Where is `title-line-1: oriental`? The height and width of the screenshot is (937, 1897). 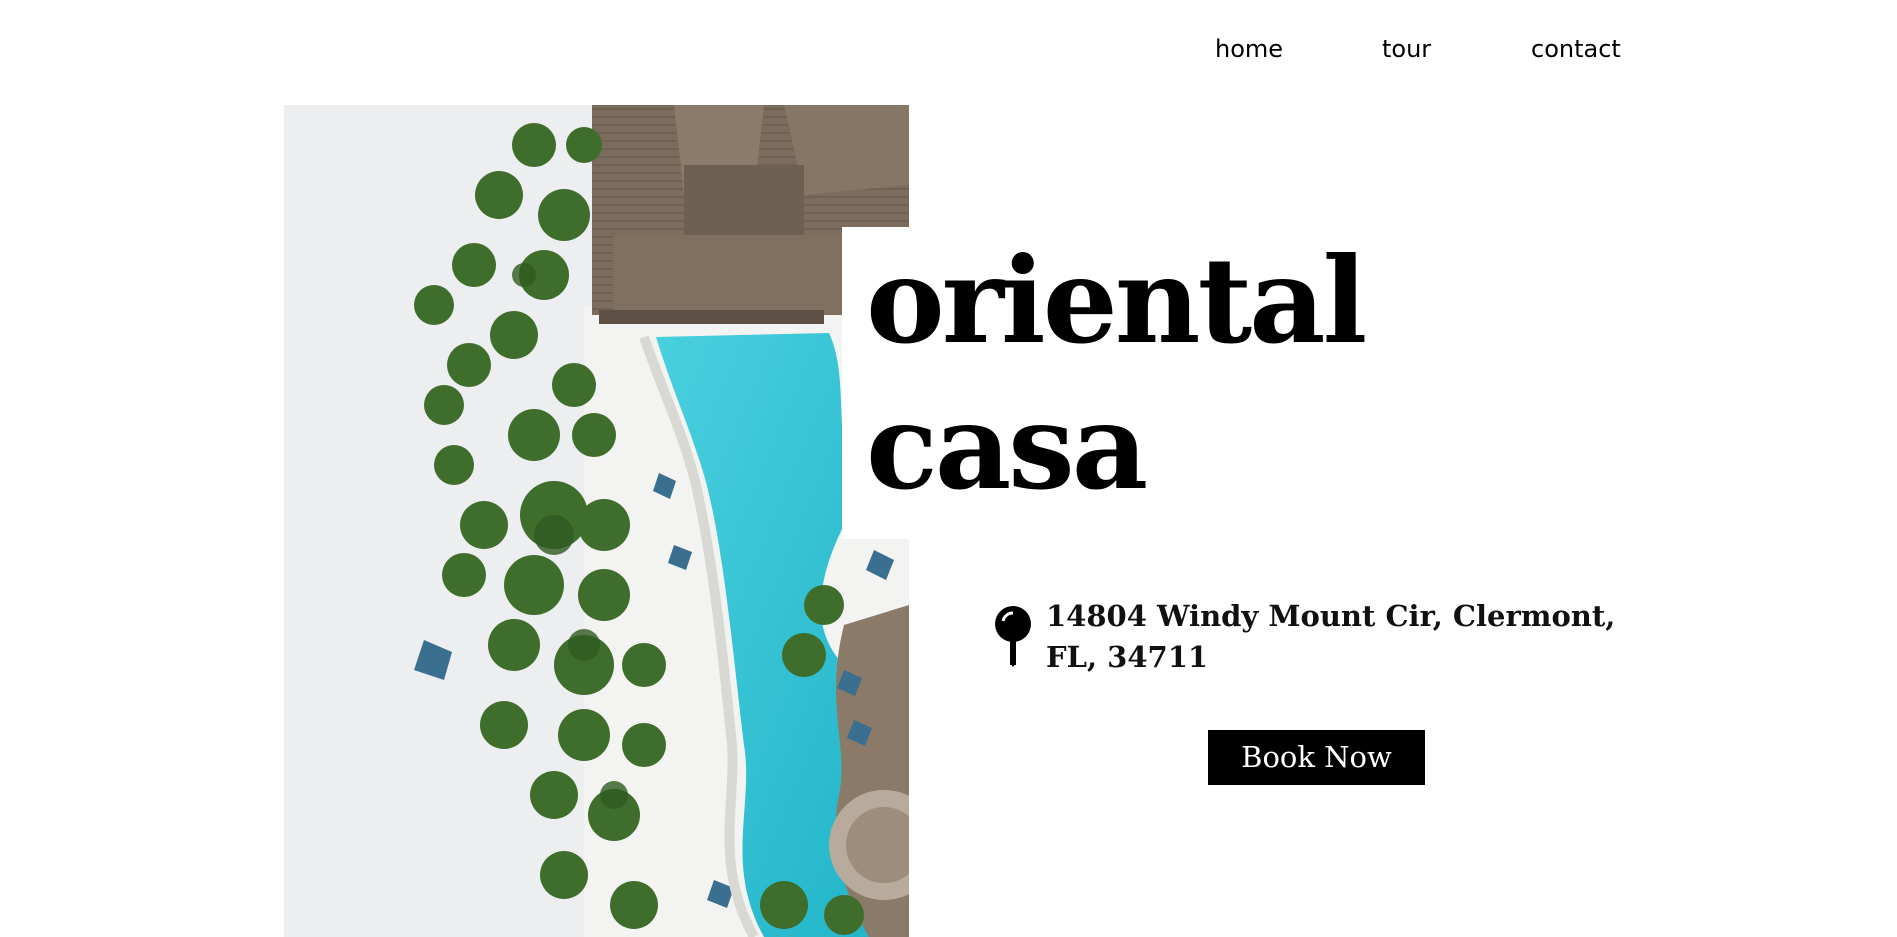
title-line-1: oriental is located at coordinates (1116, 300).